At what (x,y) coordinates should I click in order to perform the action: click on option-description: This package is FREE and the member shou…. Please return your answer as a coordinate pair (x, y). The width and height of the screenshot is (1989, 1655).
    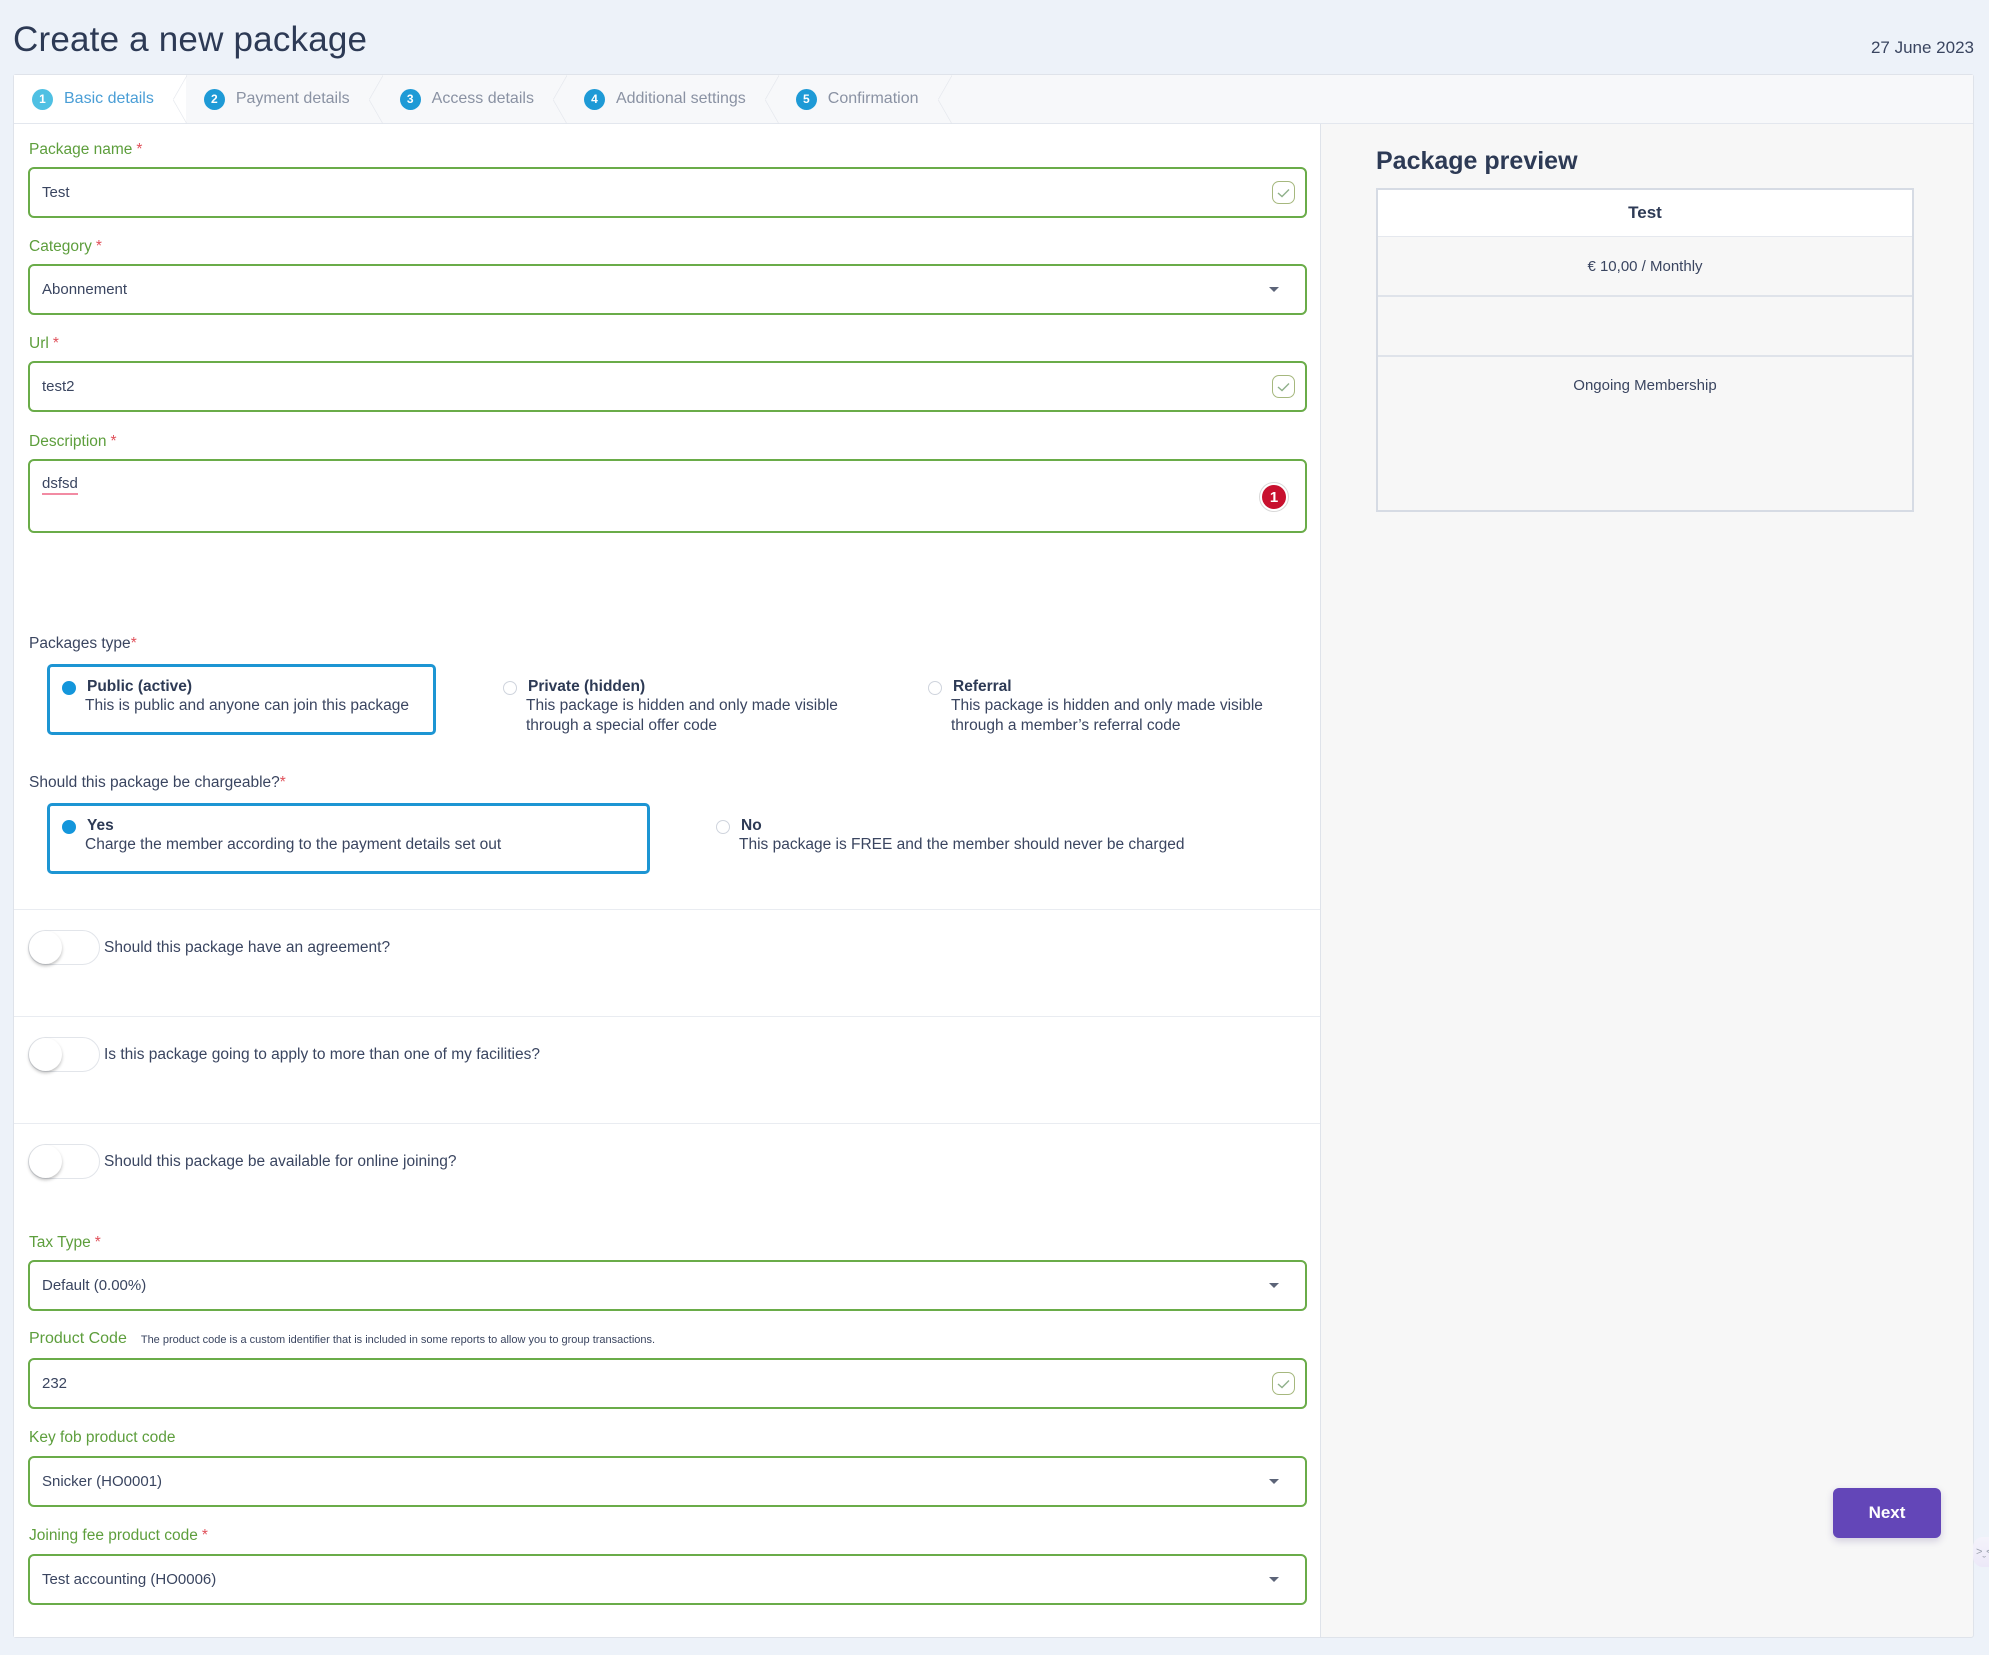
    Looking at the image, I should click on (962, 844).